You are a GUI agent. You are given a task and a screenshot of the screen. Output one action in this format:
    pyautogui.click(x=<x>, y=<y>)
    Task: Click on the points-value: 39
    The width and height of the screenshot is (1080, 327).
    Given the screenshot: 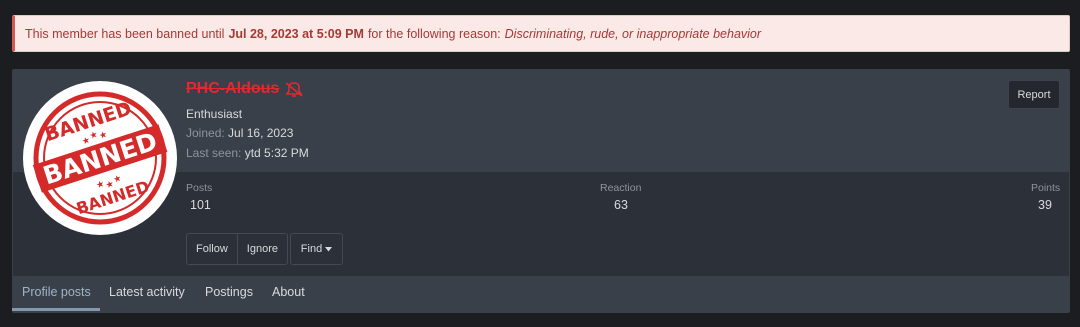 What is the action you would take?
    pyautogui.click(x=1045, y=205)
    